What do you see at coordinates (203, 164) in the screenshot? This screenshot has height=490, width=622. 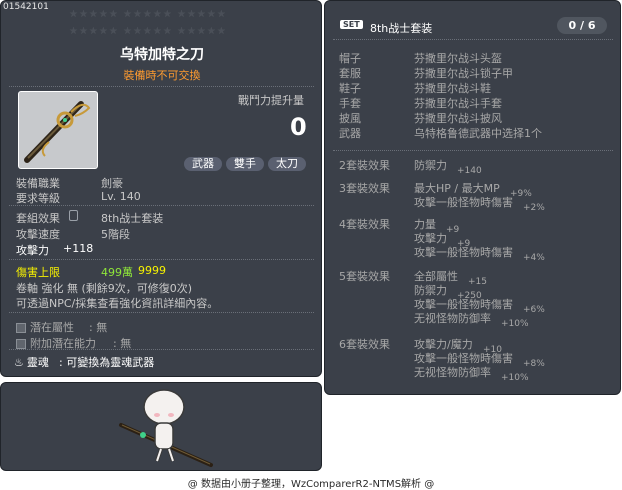 I see `tag-weapon: 武器` at bounding box center [203, 164].